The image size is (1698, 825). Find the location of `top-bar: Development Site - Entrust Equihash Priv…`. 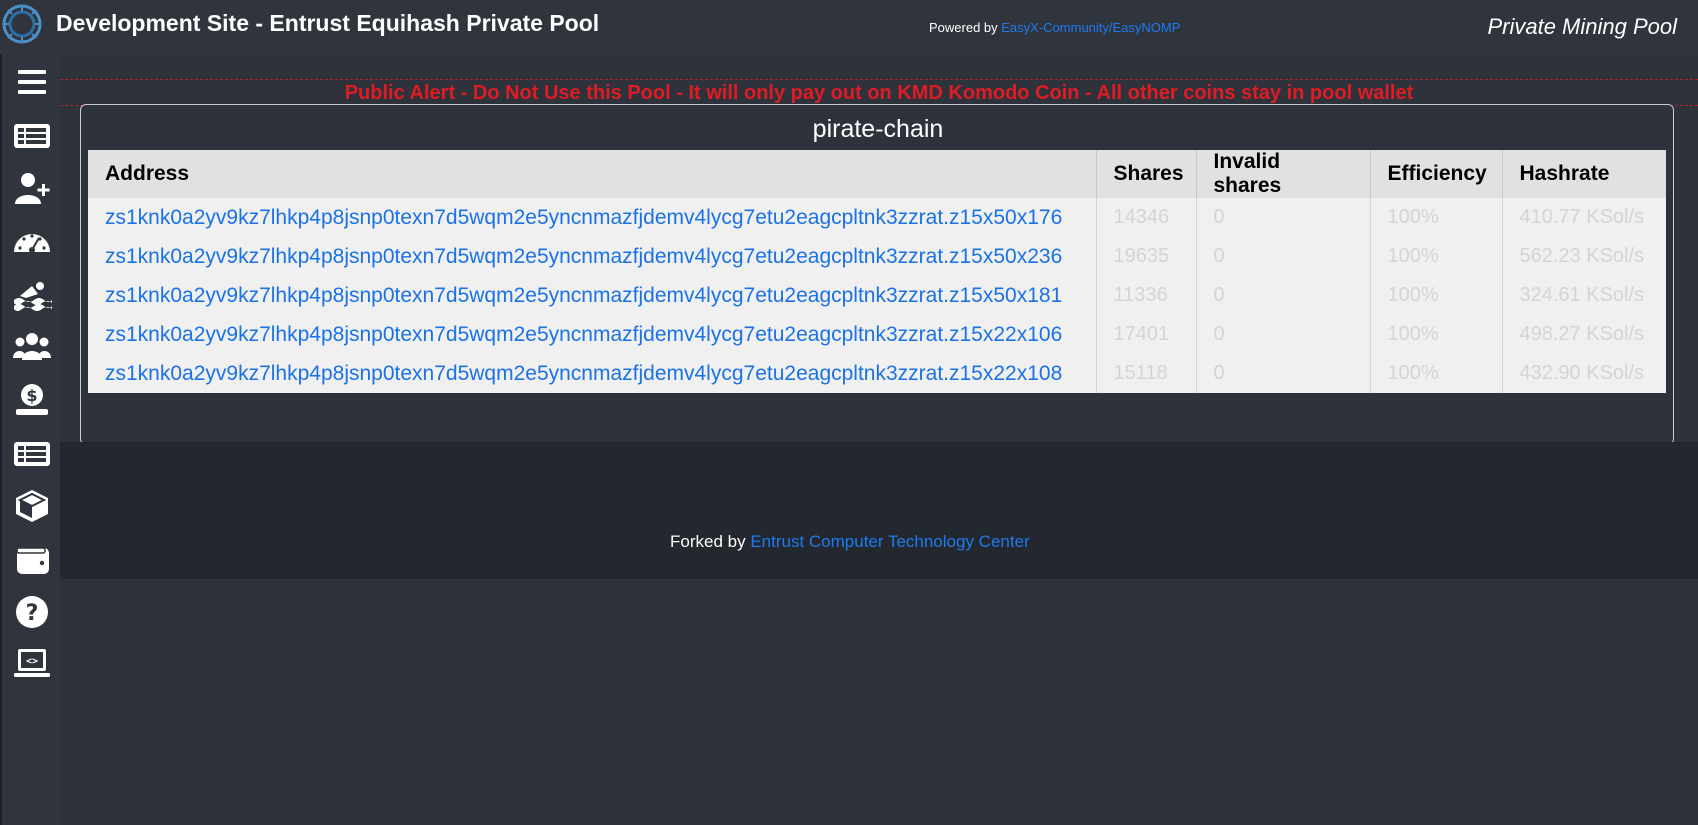

top-bar: Development Site - Entrust Equihash Priv… is located at coordinates (849, 27).